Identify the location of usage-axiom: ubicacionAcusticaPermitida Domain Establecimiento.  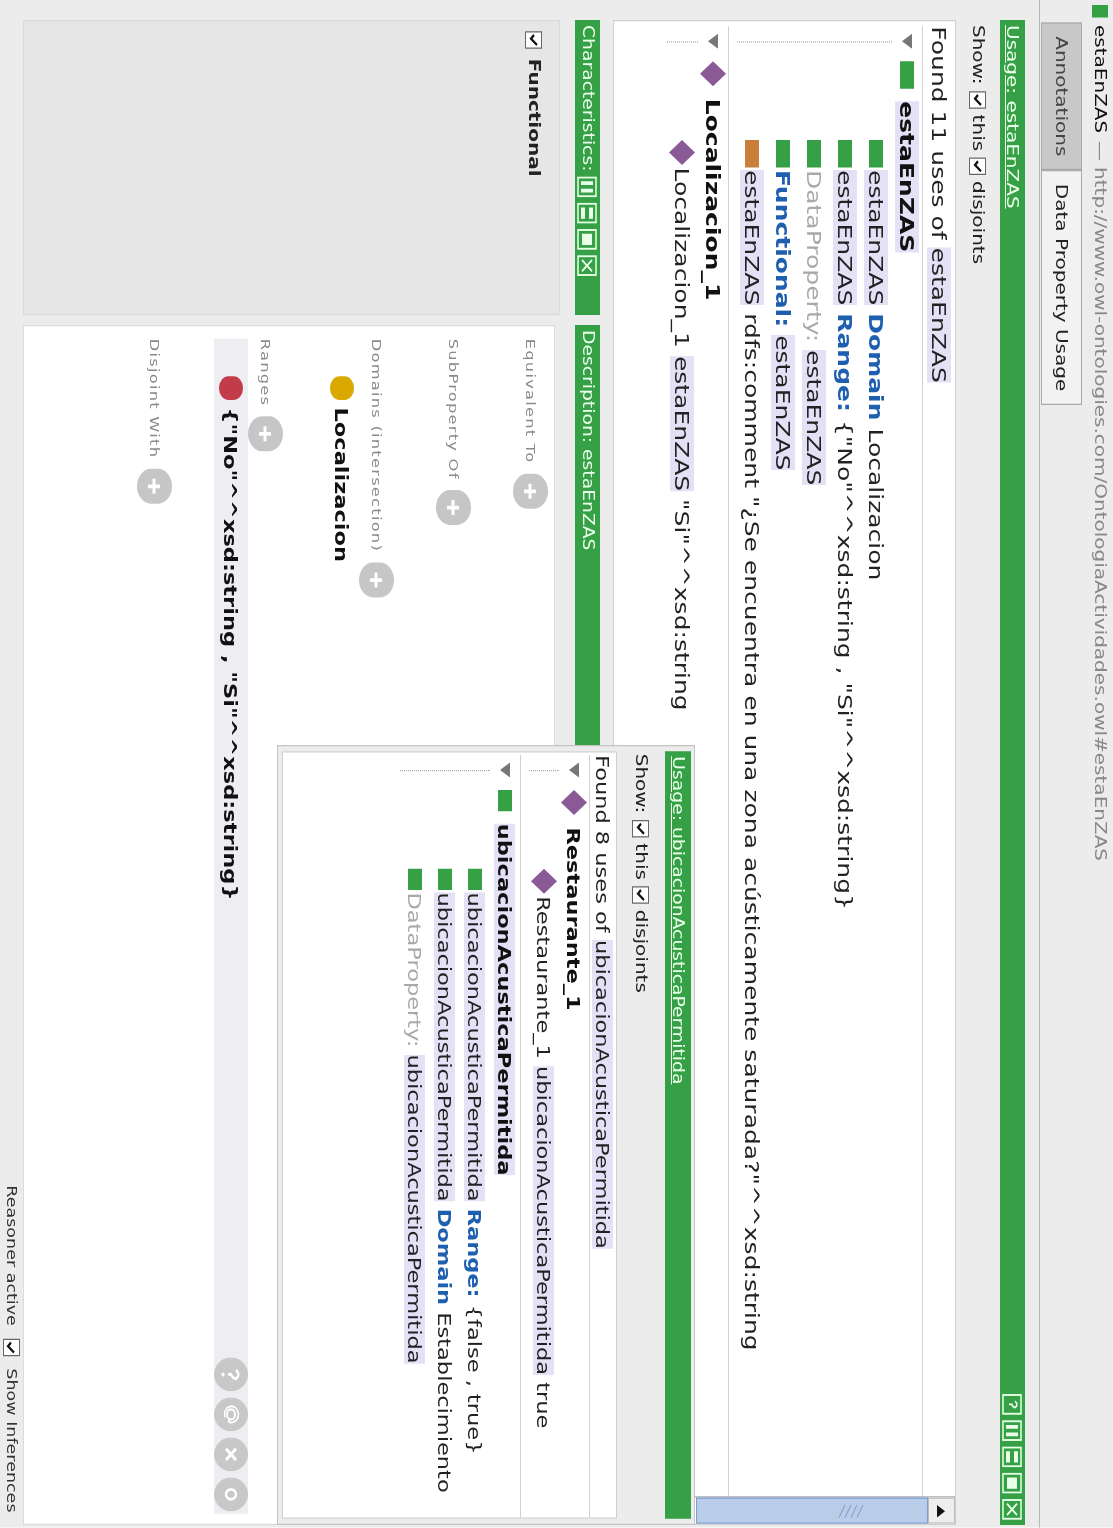
(445, 1192).